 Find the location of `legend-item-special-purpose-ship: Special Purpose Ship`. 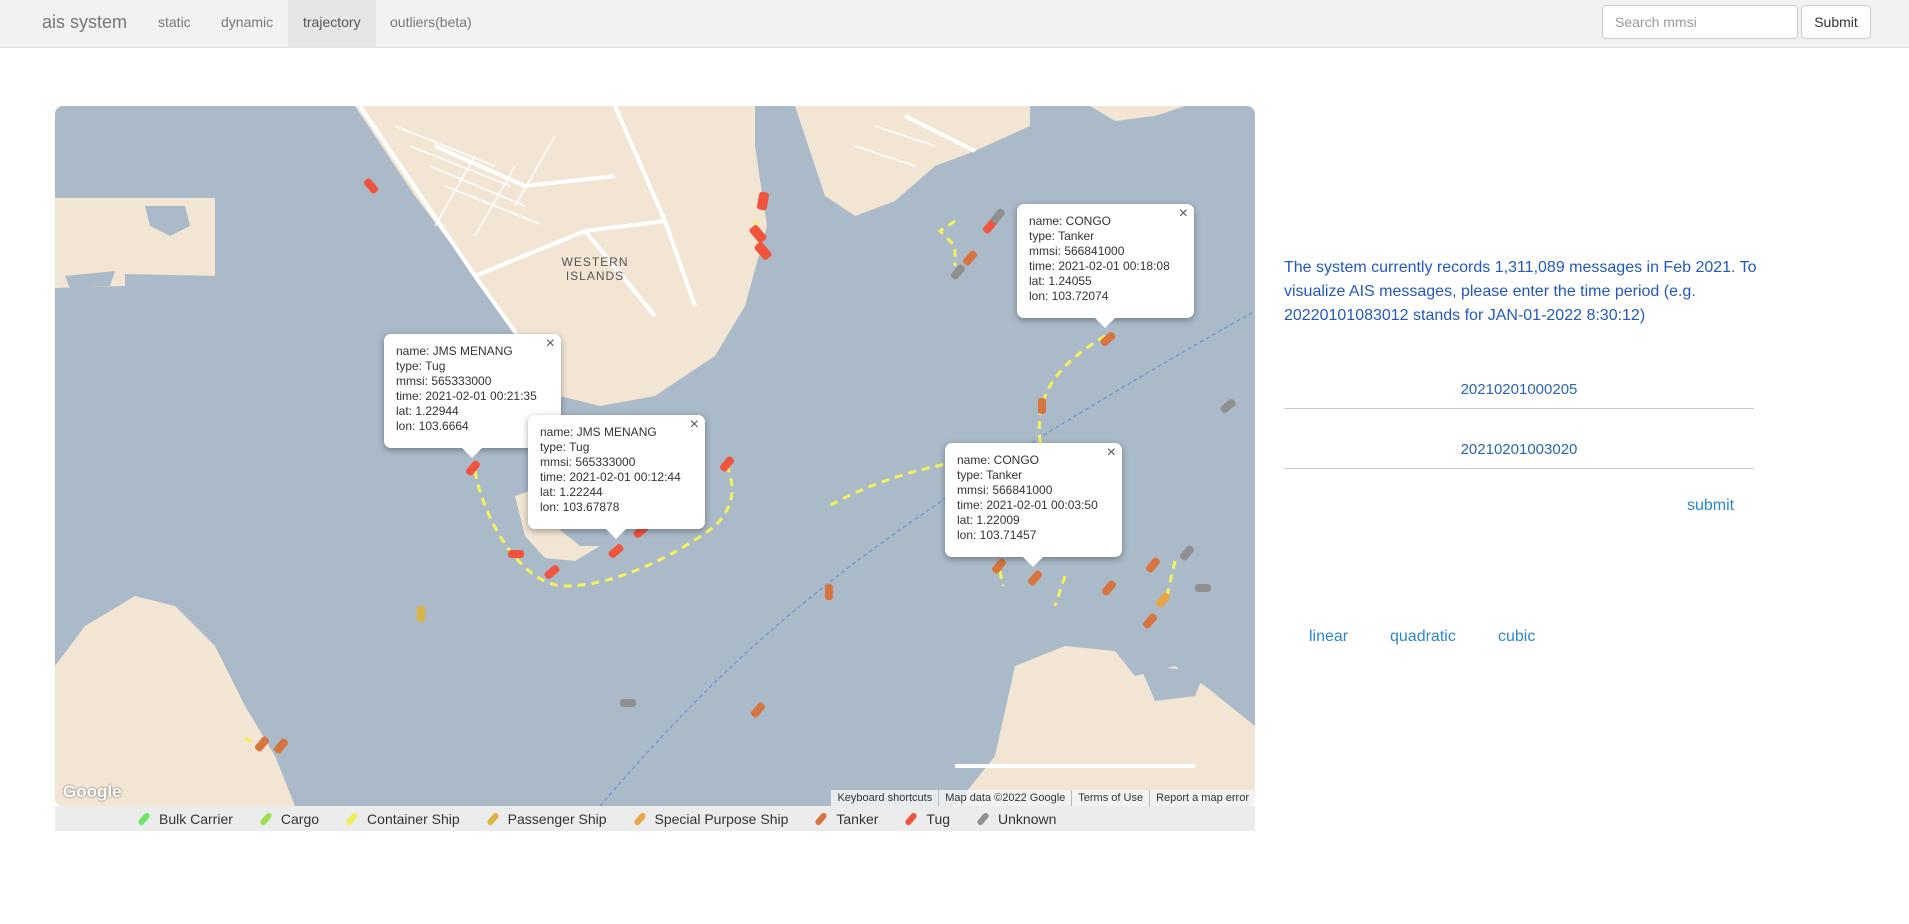

legend-item-special-purpose-ship: Special Purpose Ship is located at coordinates (710, 819).